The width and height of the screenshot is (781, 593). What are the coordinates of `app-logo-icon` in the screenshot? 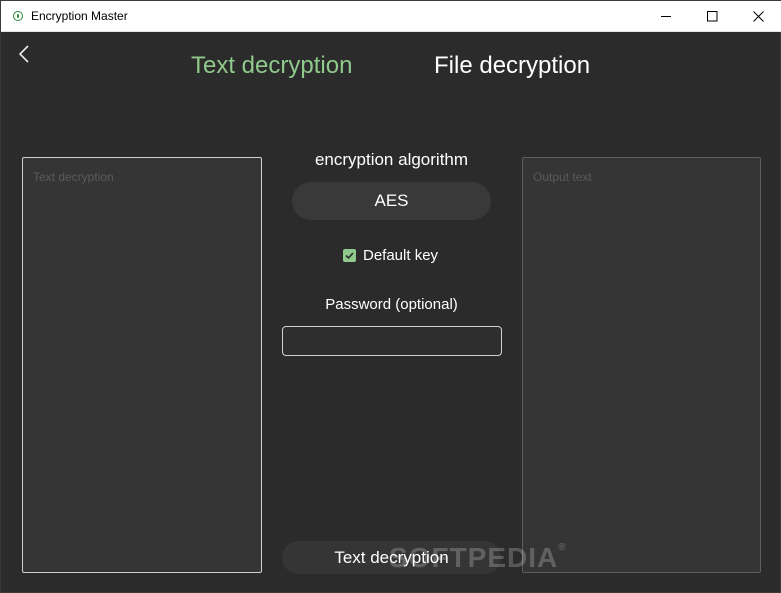 It's located at (18, 16).